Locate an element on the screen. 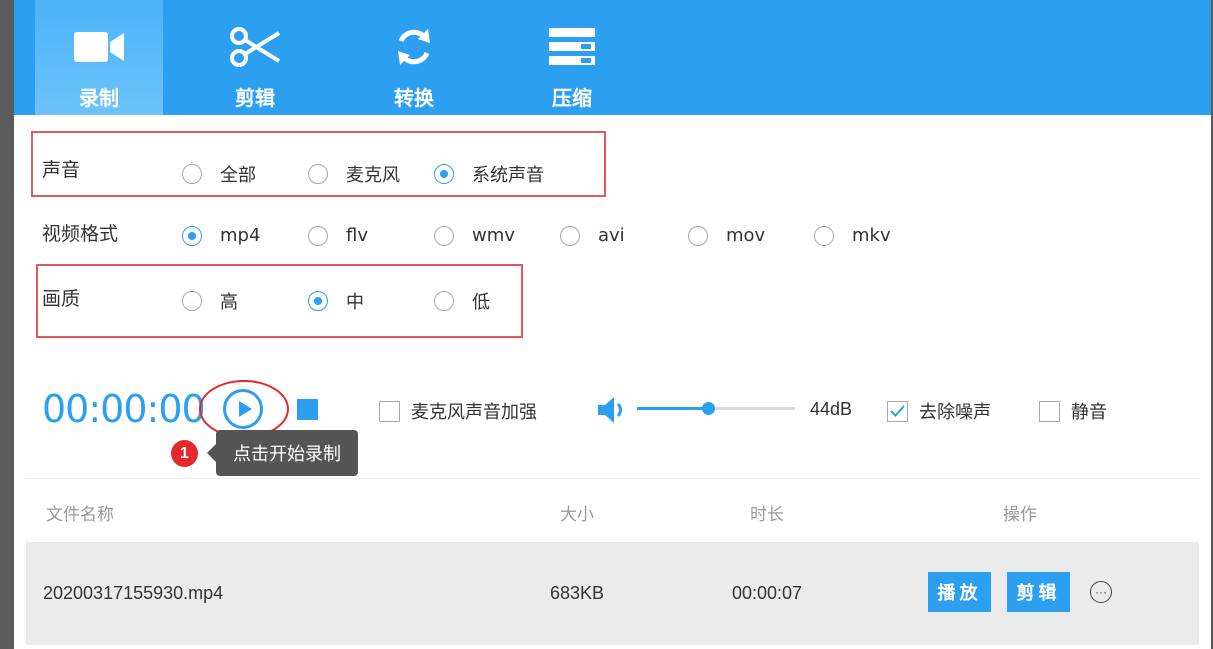 The image size is (1213, 649). volume-db-label: 44dB is located at coordinates (831, 409).